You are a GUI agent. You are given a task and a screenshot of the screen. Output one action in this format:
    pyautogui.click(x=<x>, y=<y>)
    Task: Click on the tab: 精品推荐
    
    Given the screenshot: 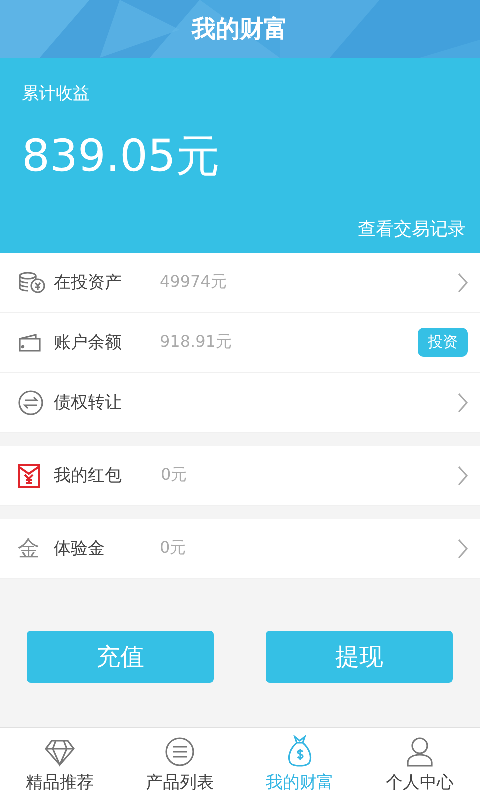 What is the action you would take?
    pyautogui.click(x=60, y=764)
    